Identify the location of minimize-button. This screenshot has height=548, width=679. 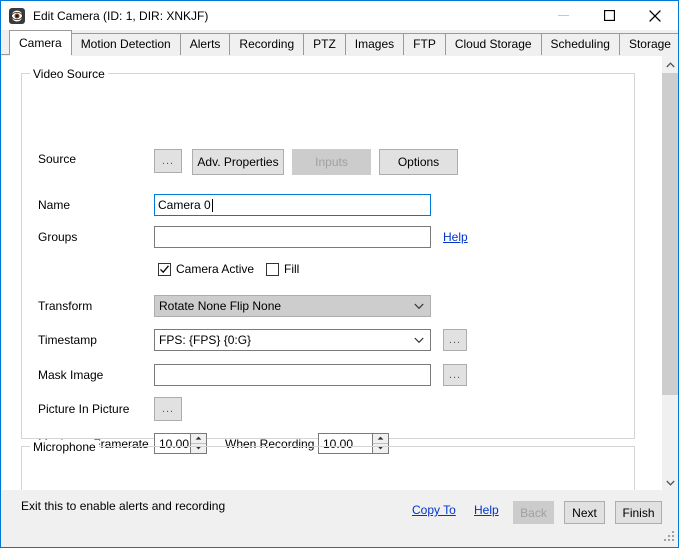
(563, 15).